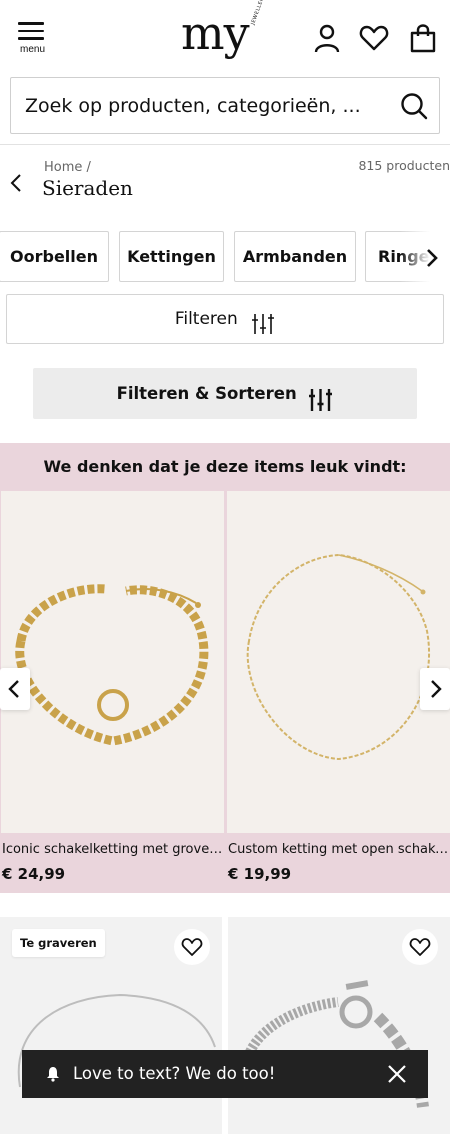 Image resolution: width=450 pixels, height=1134 pixels. I want to click on engrave-badge: Te graveren, so click(58, 943).